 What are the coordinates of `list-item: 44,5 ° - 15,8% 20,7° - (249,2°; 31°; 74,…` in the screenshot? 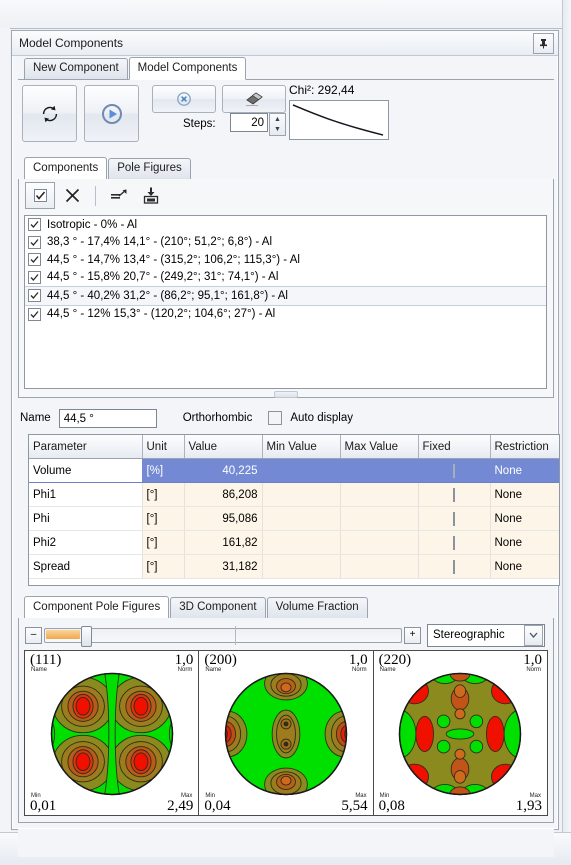 It's located at (285, 278).